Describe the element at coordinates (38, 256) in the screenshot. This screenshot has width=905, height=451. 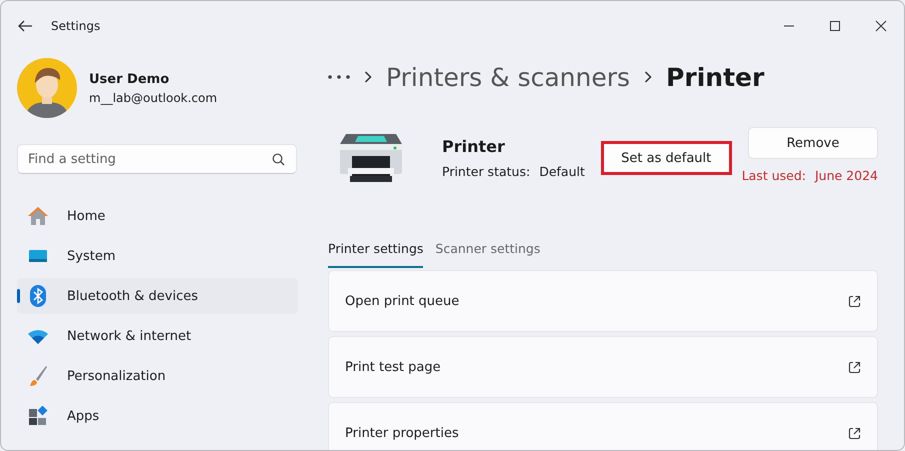
I see `monitor-icon` at that location.